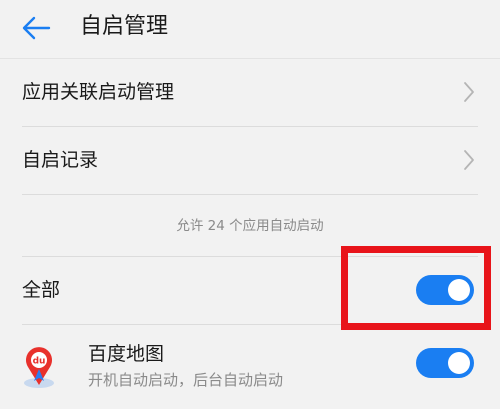  I want to click on top-bar: 自启管理, so click(250, 28).